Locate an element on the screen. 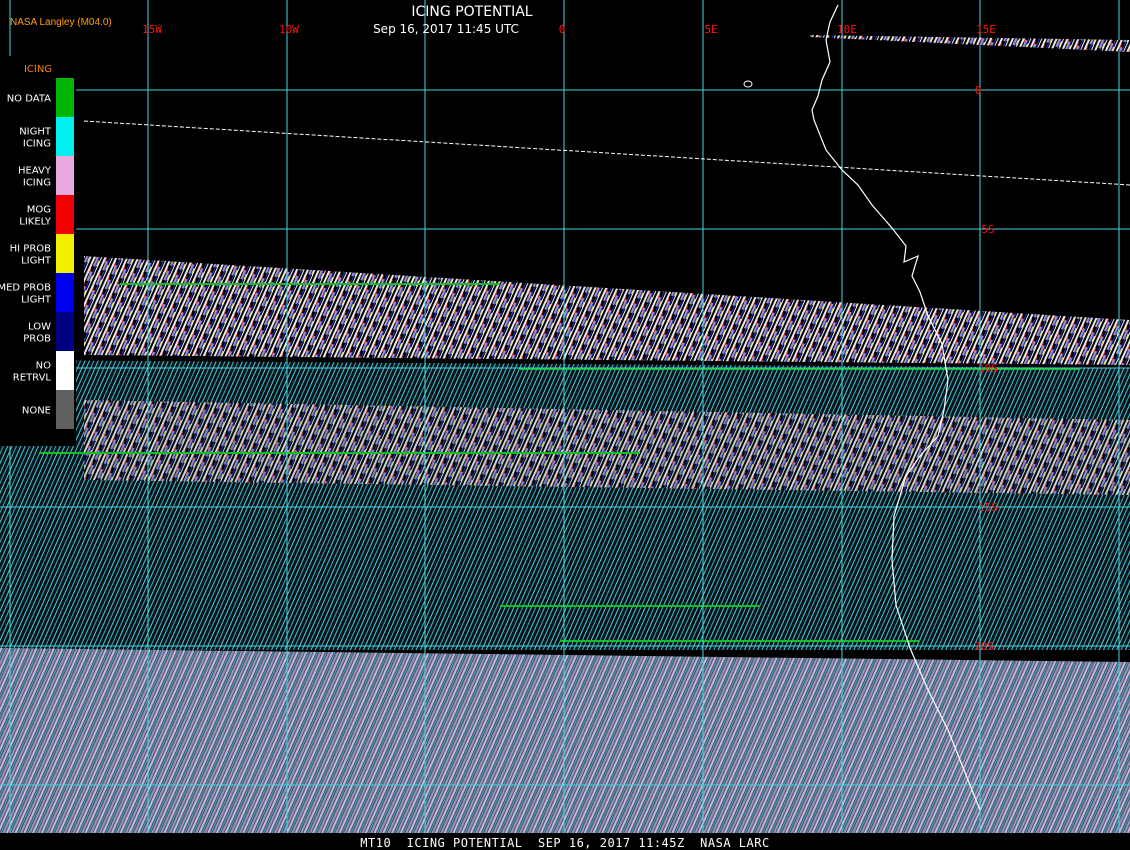 The image size is (1130, 850). lat-label-10s: 10S is located at coordinates (988, 368).